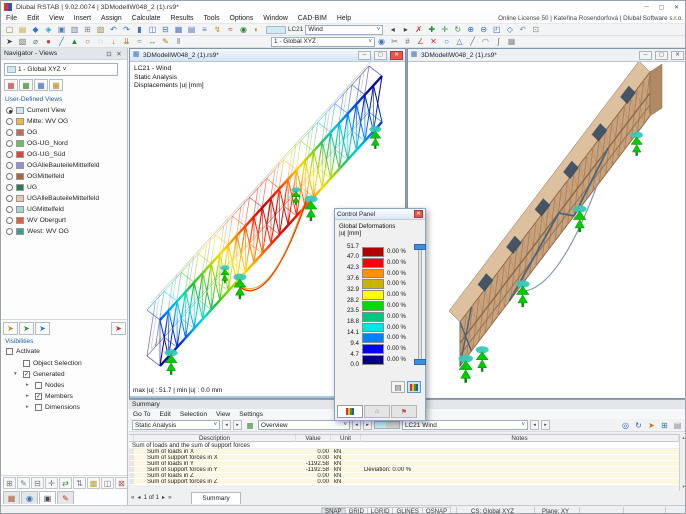 The image size is (686, 514). Describe the element at coordinates (230, 29) in the screenshot. I see `results-icon: ≈` at that location.